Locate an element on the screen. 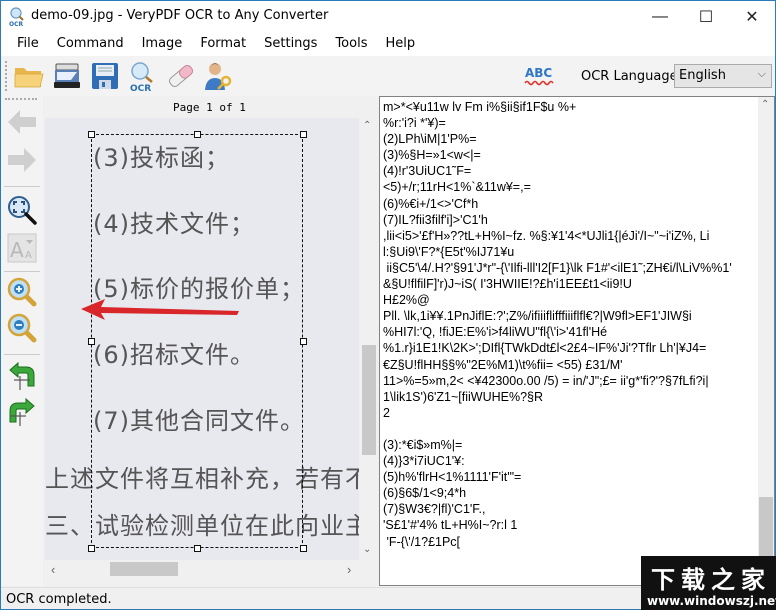  viewer-horizontal-scrollbar: ‹ › is located at coordinates (202, 569).